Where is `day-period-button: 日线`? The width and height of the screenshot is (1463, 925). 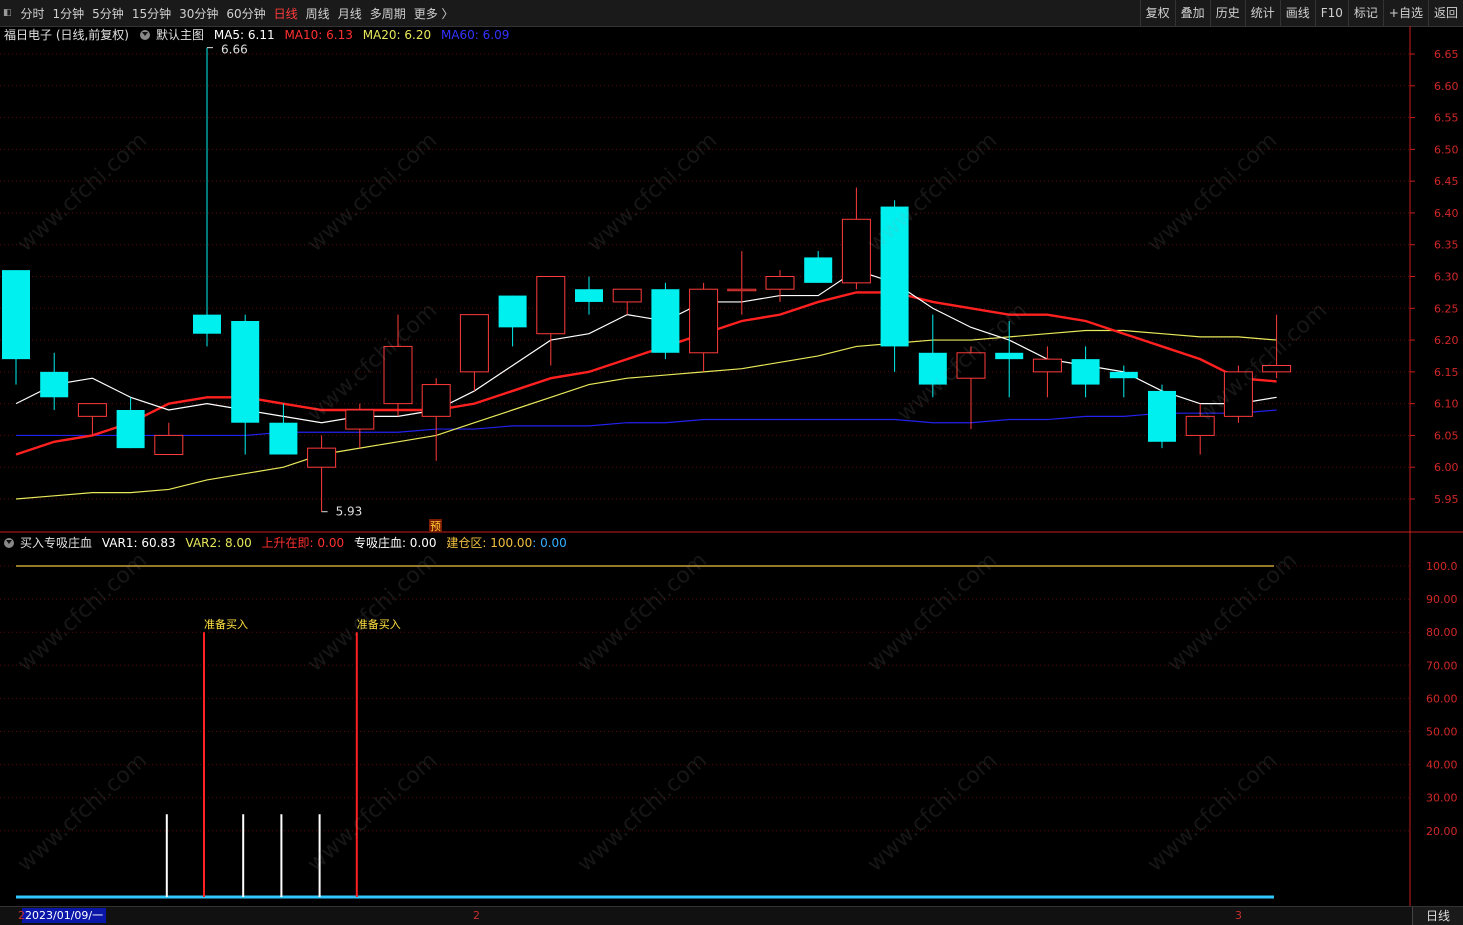
day-period-button: 日线 is located at coordinates (1437, 916).